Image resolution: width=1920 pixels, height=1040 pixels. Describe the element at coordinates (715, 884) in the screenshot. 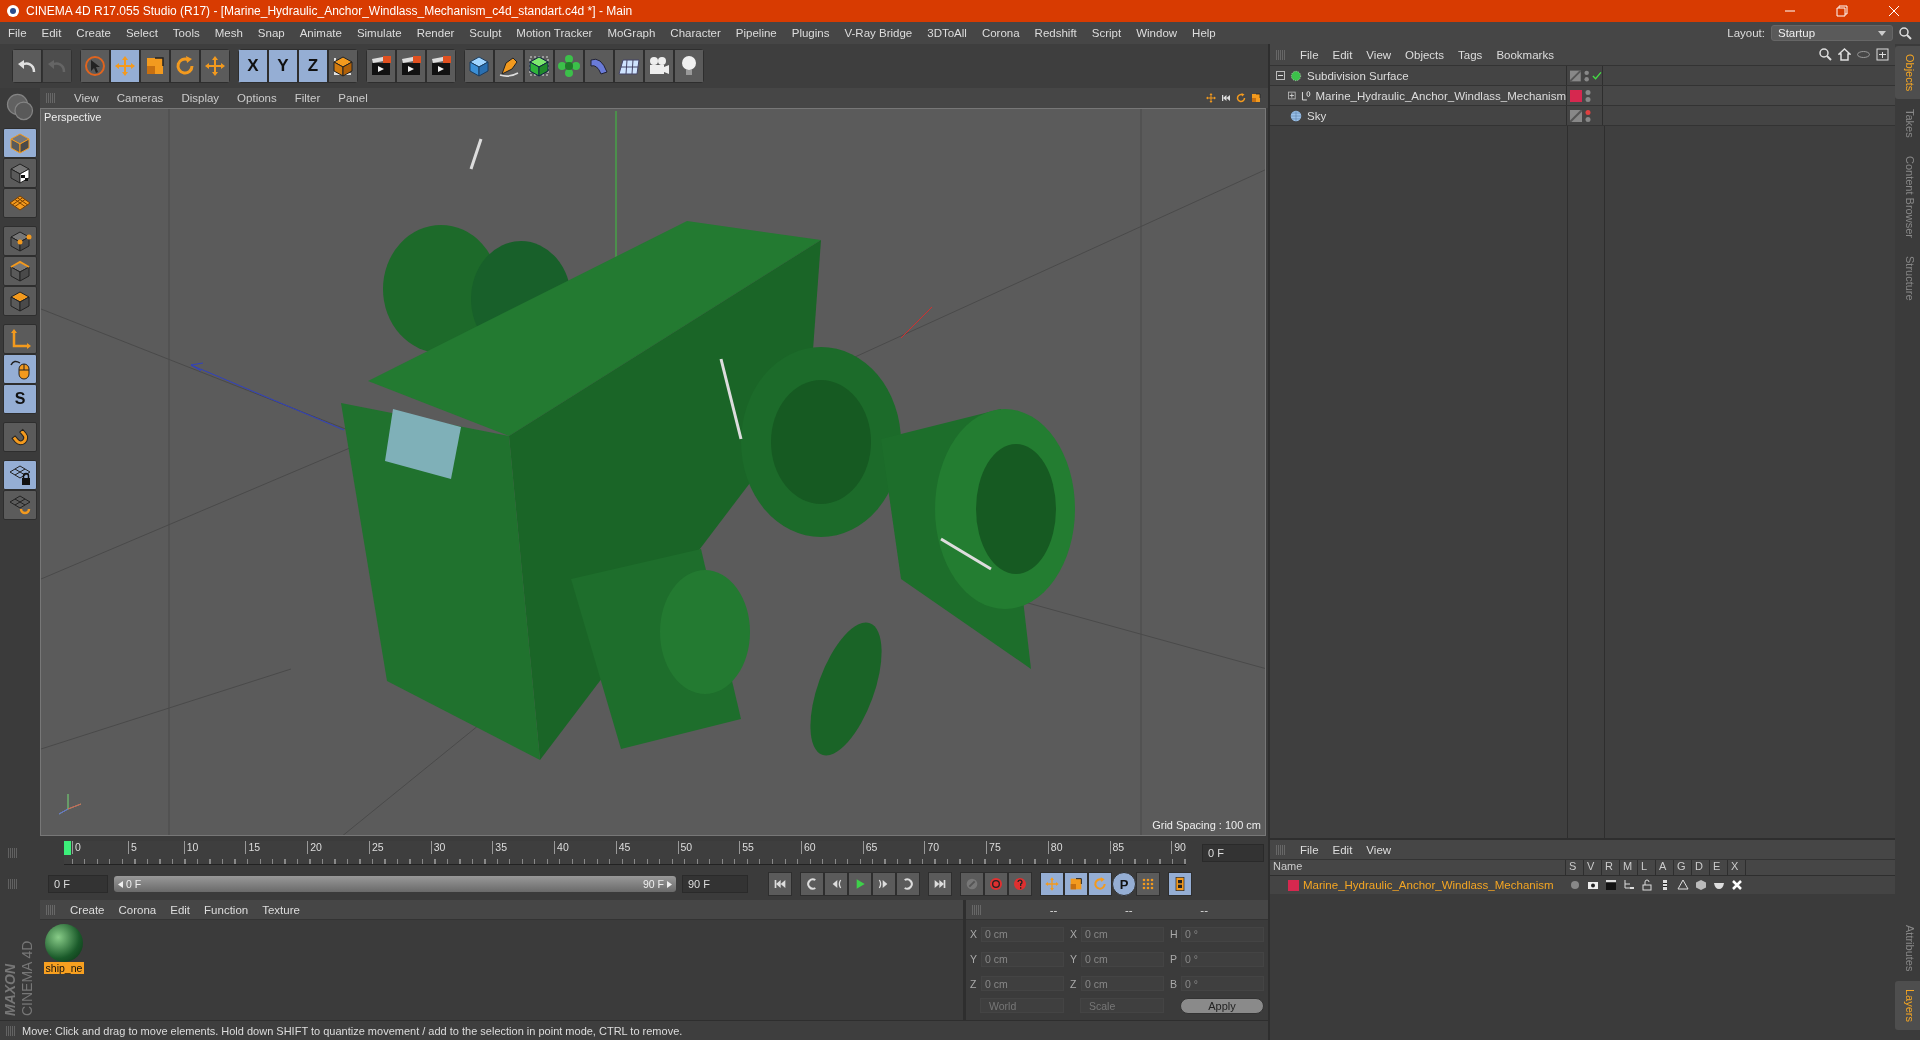

I see `end-frame-field: 90 F` at that location.